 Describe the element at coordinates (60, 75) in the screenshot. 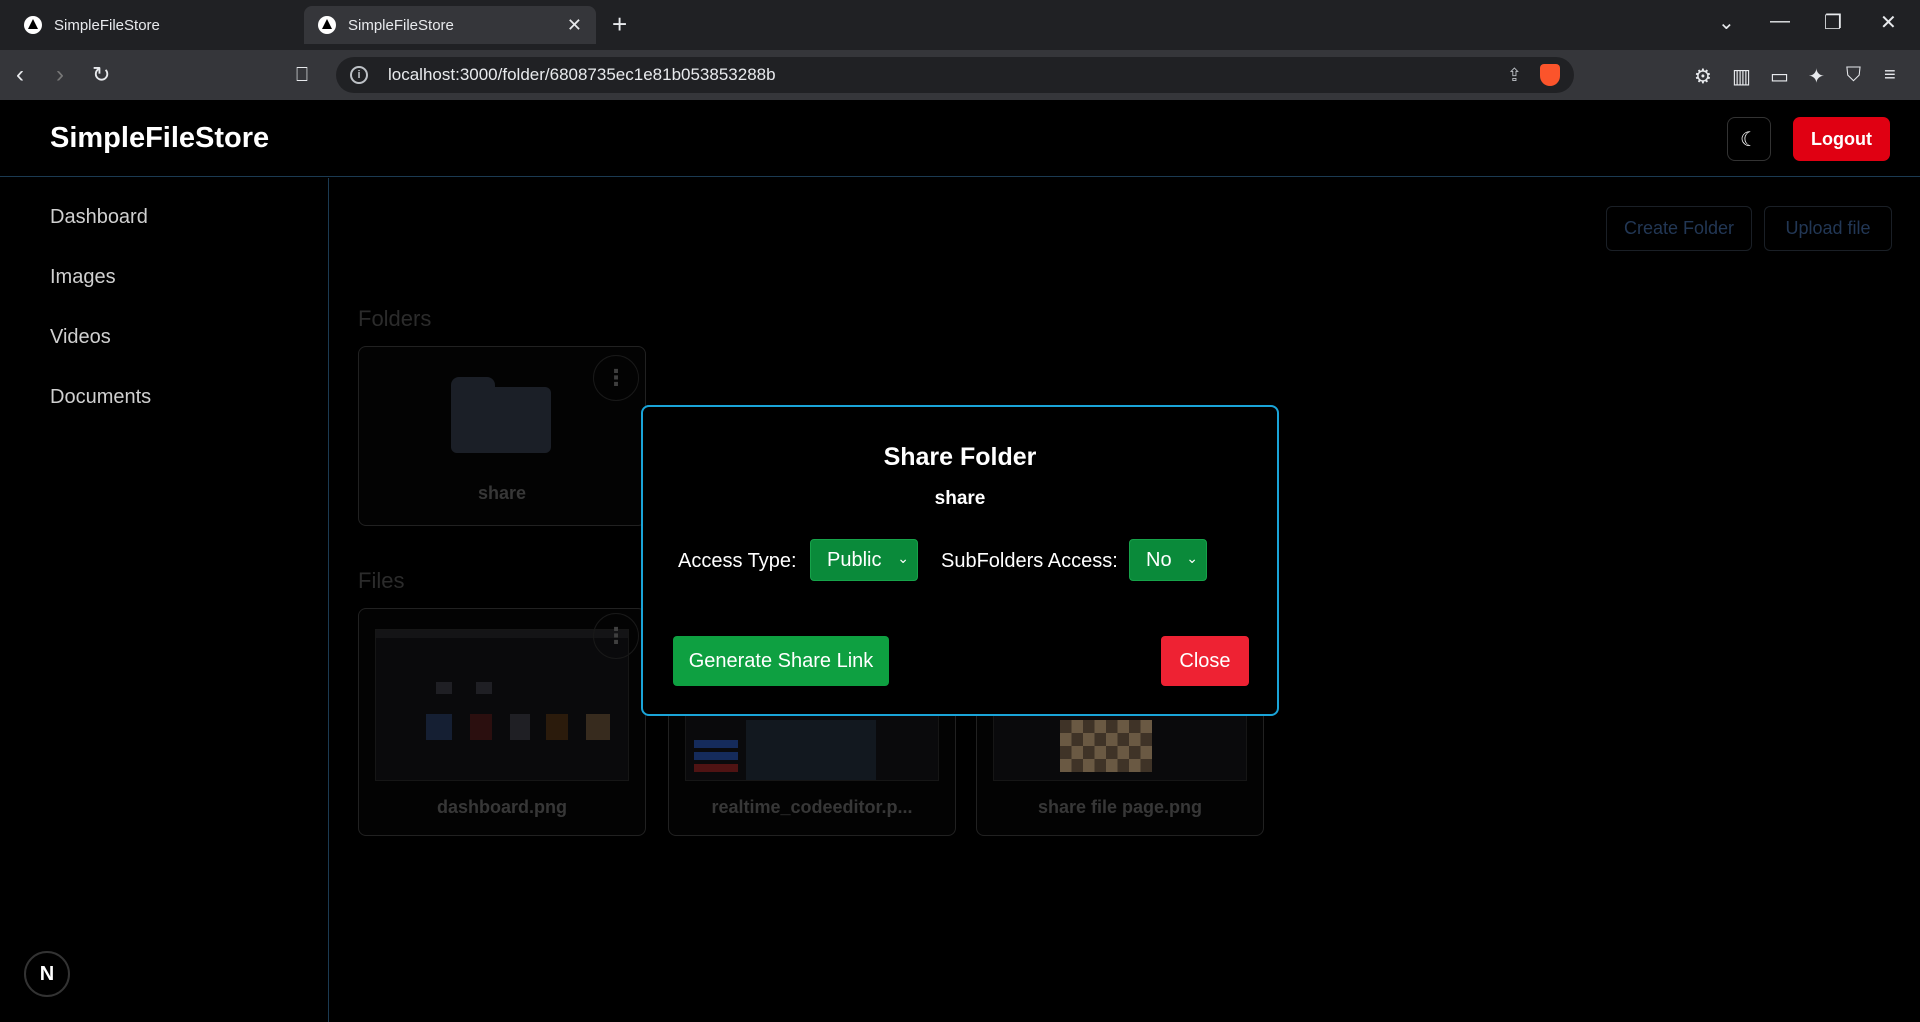

I see `forward-icon: ›` at that location.